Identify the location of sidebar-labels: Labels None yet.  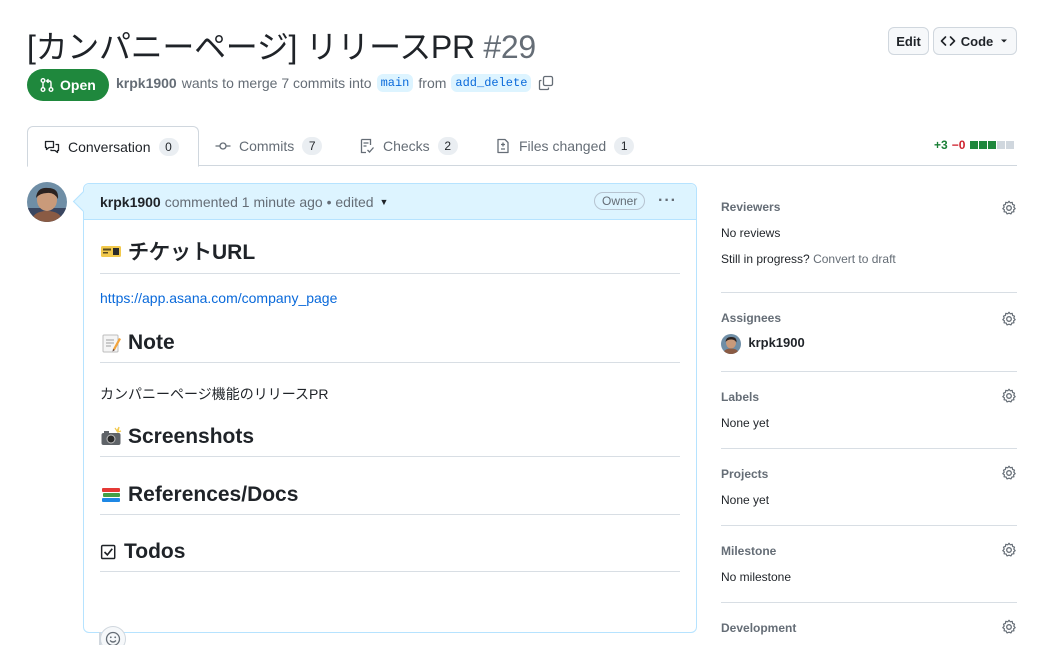
(869, 417).